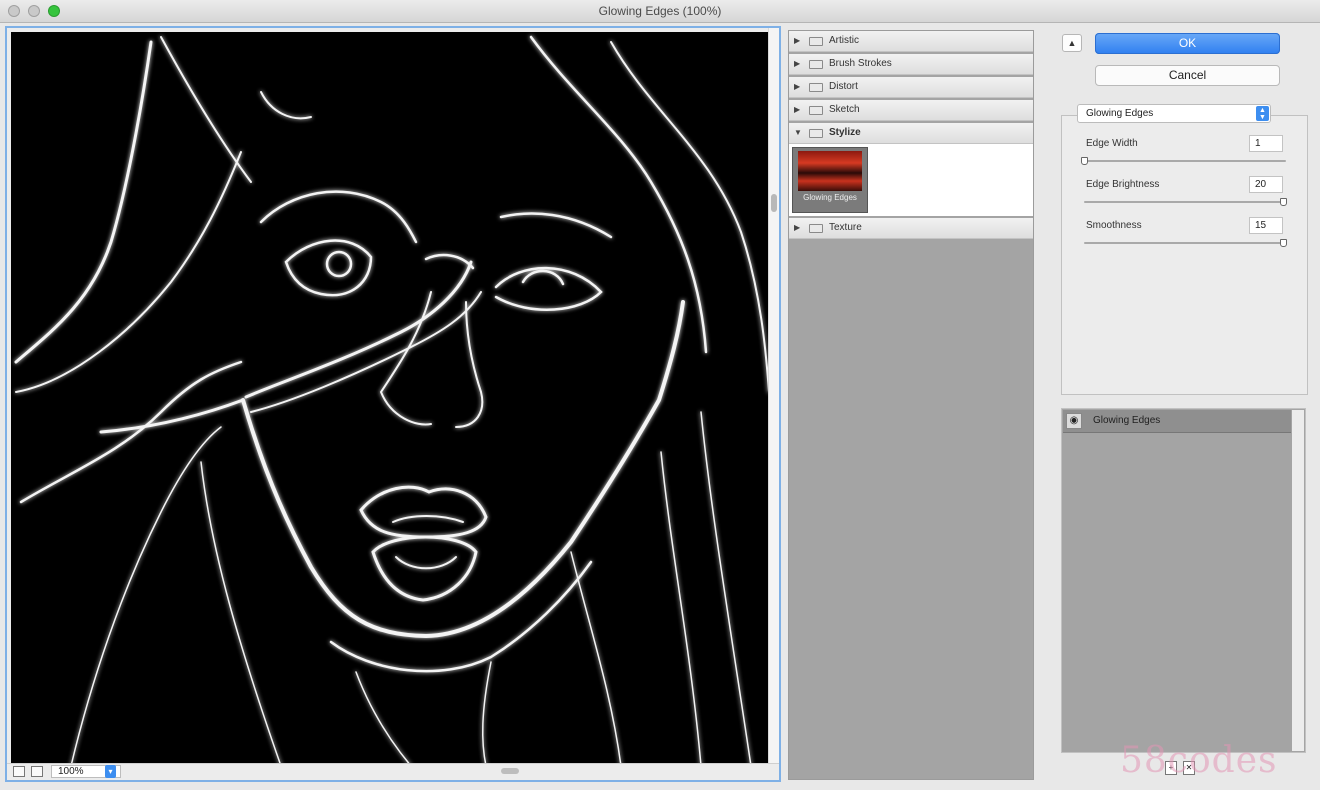 Image resolution: width=1320 pixels, height=790 pixels. I want to click on smoothness-input: 15, so click(1266, 225).